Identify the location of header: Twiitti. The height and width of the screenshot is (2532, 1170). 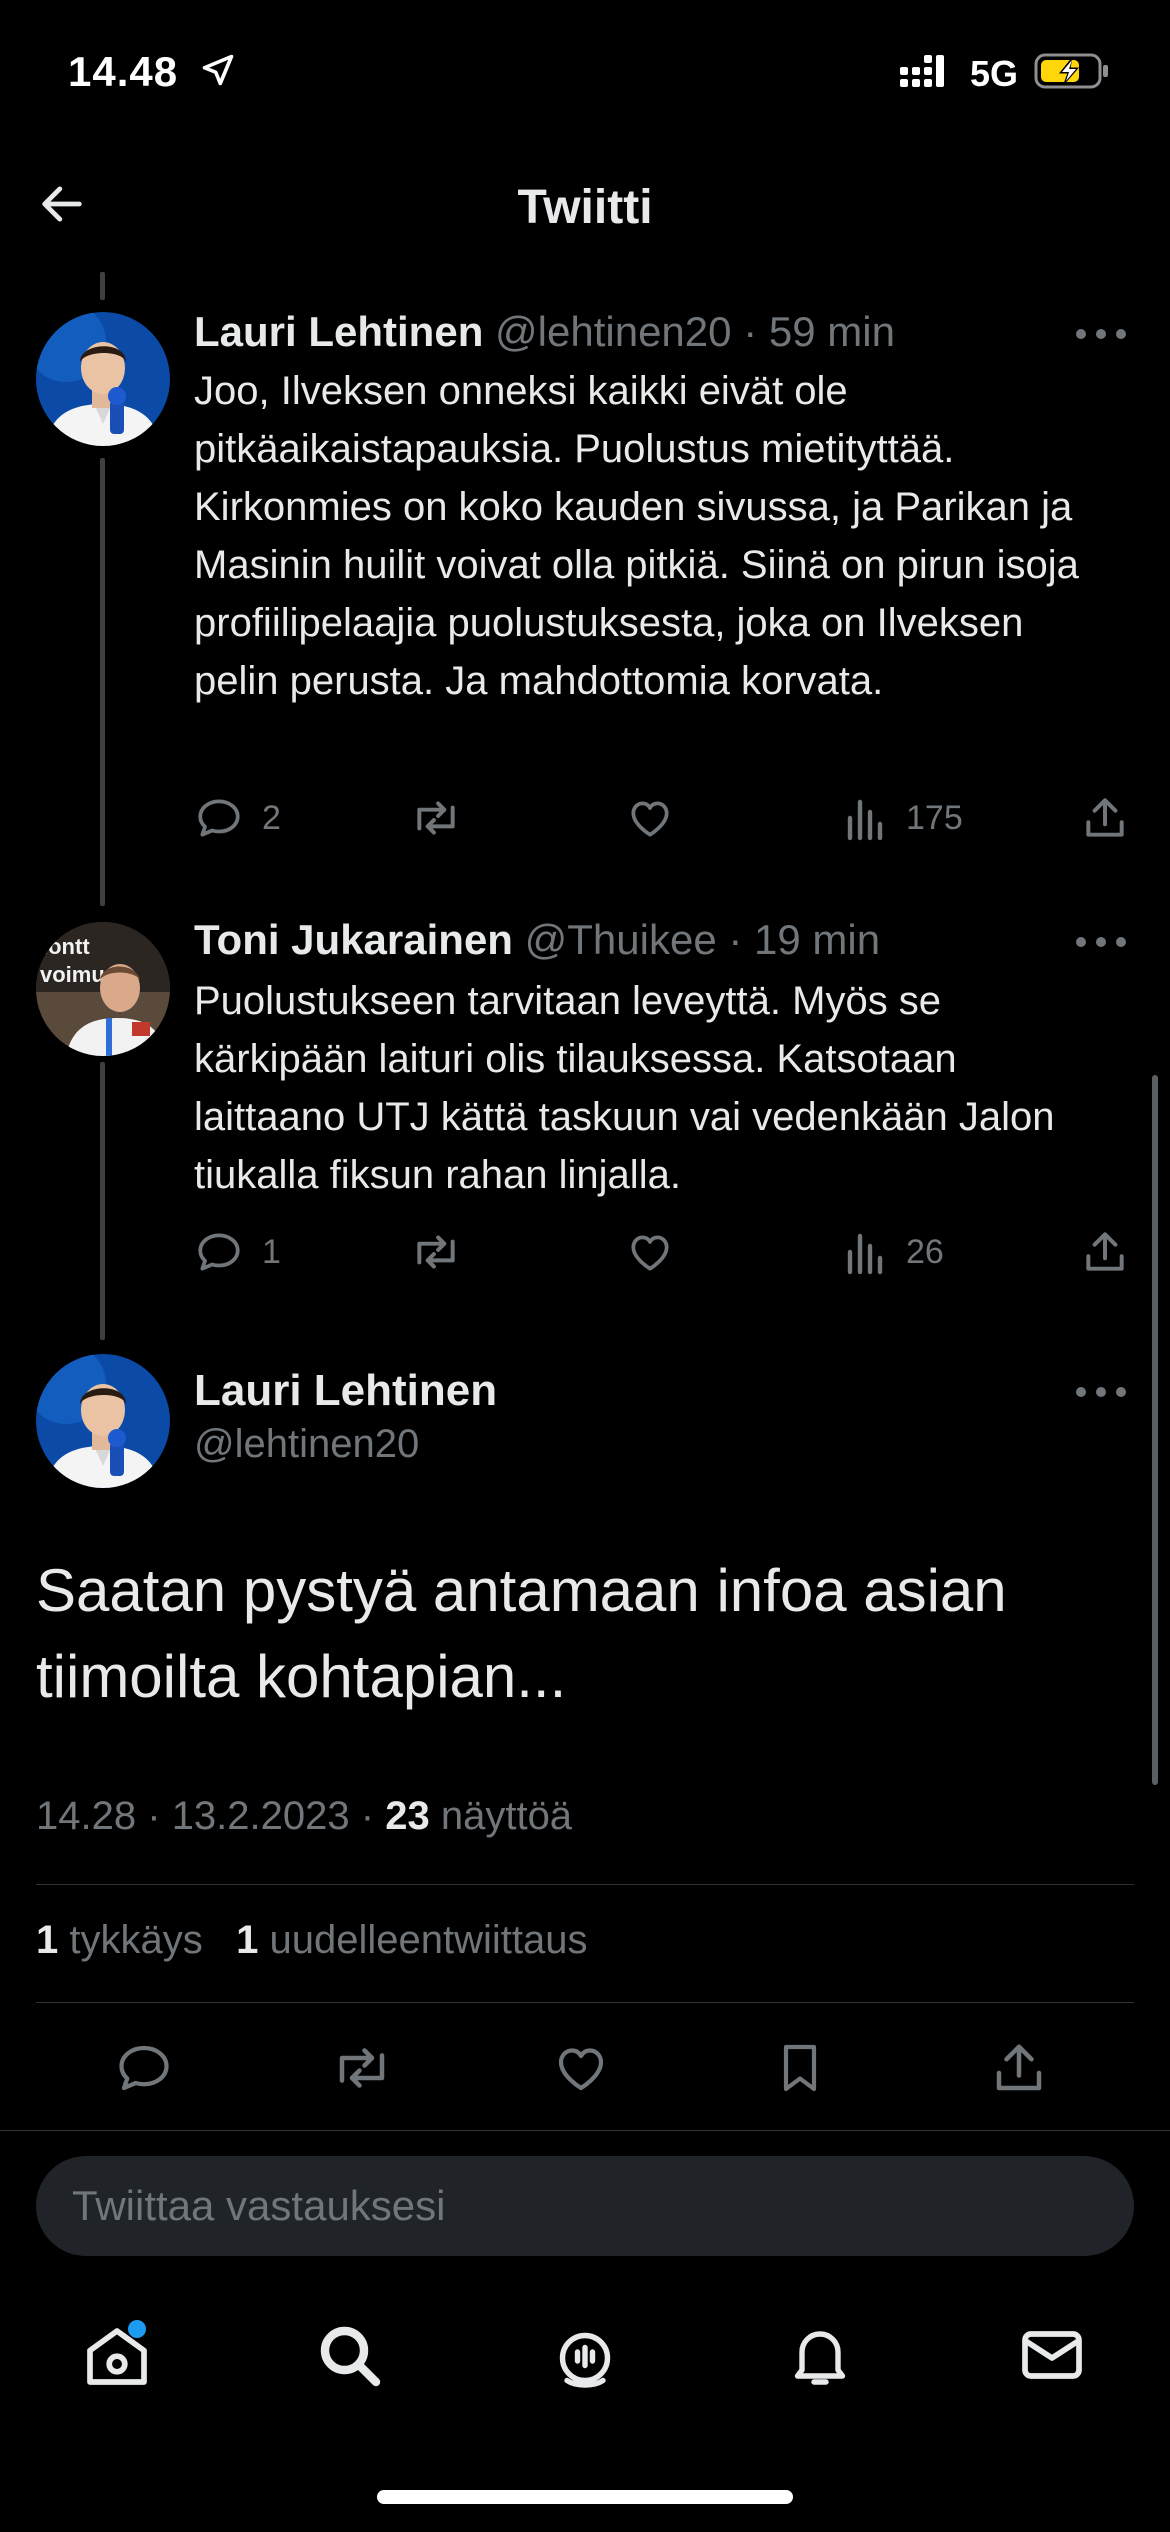
(585, 205).